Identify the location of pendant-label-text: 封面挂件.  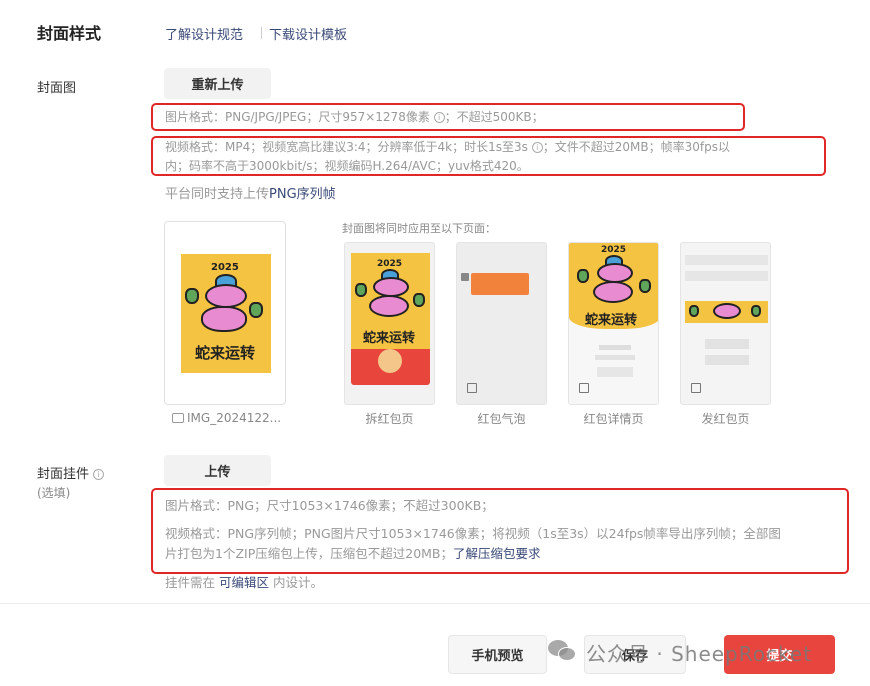
(63, 474).